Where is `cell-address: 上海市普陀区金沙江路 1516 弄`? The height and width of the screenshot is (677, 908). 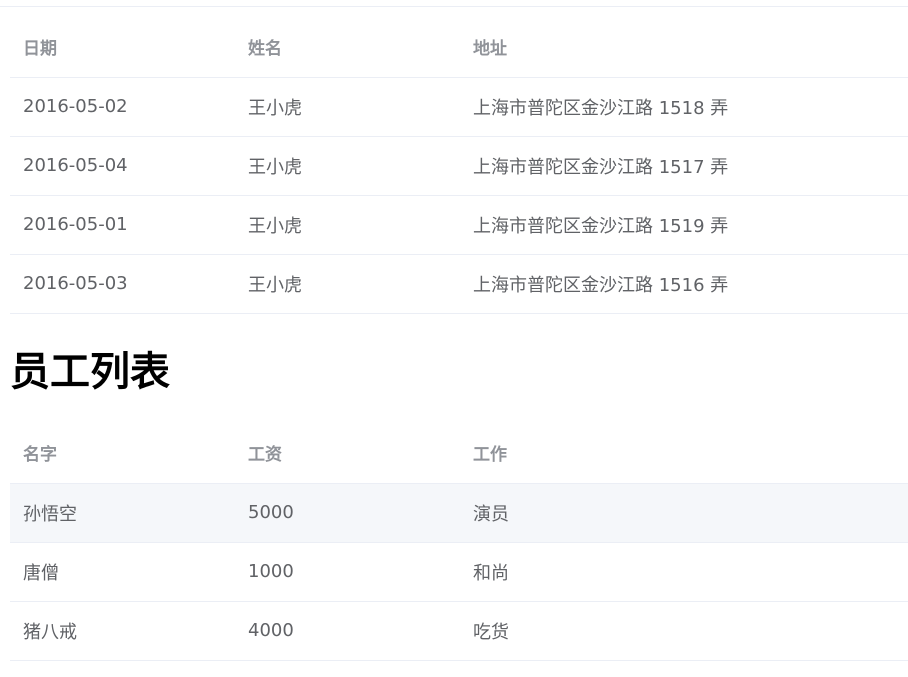 cell-address: 上海市普陀区金沙江路 1516 弄 is located at coordinates (684, 284).